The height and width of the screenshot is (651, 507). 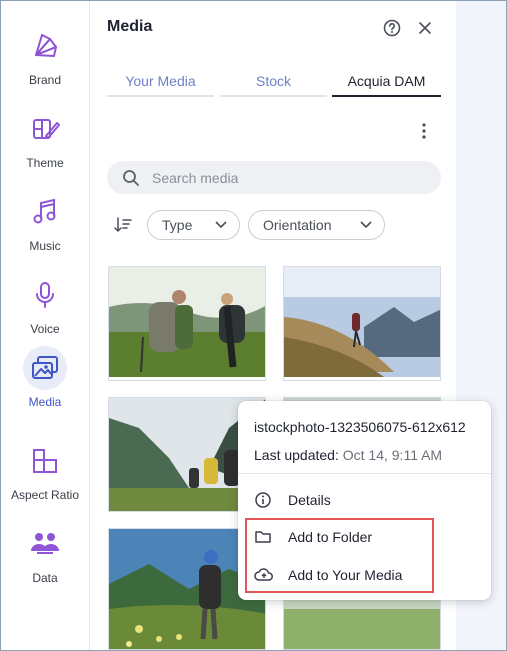 I want to click on tab-your-media: Your Media, so click(x=160, y=83).